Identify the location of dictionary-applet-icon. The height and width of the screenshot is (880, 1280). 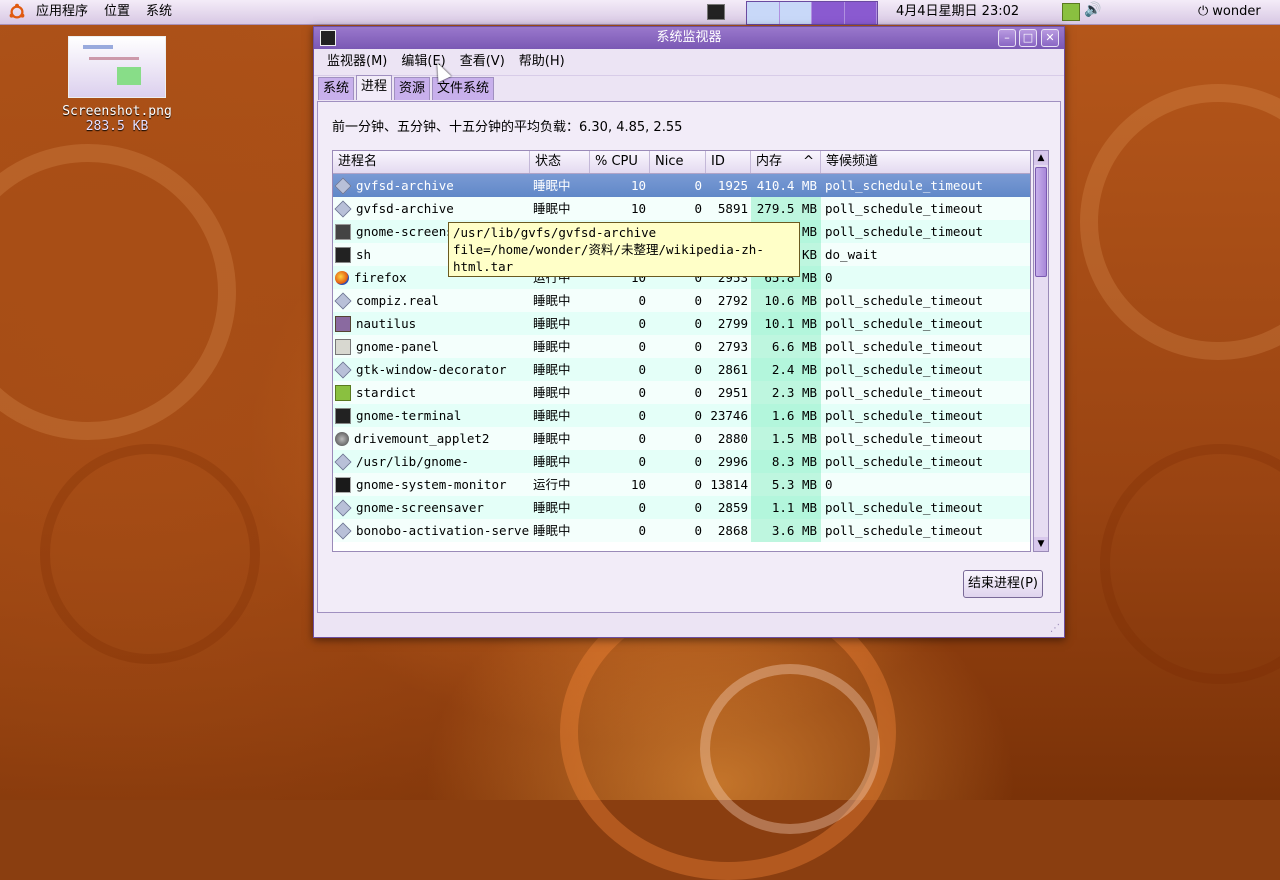
(1071, 12).